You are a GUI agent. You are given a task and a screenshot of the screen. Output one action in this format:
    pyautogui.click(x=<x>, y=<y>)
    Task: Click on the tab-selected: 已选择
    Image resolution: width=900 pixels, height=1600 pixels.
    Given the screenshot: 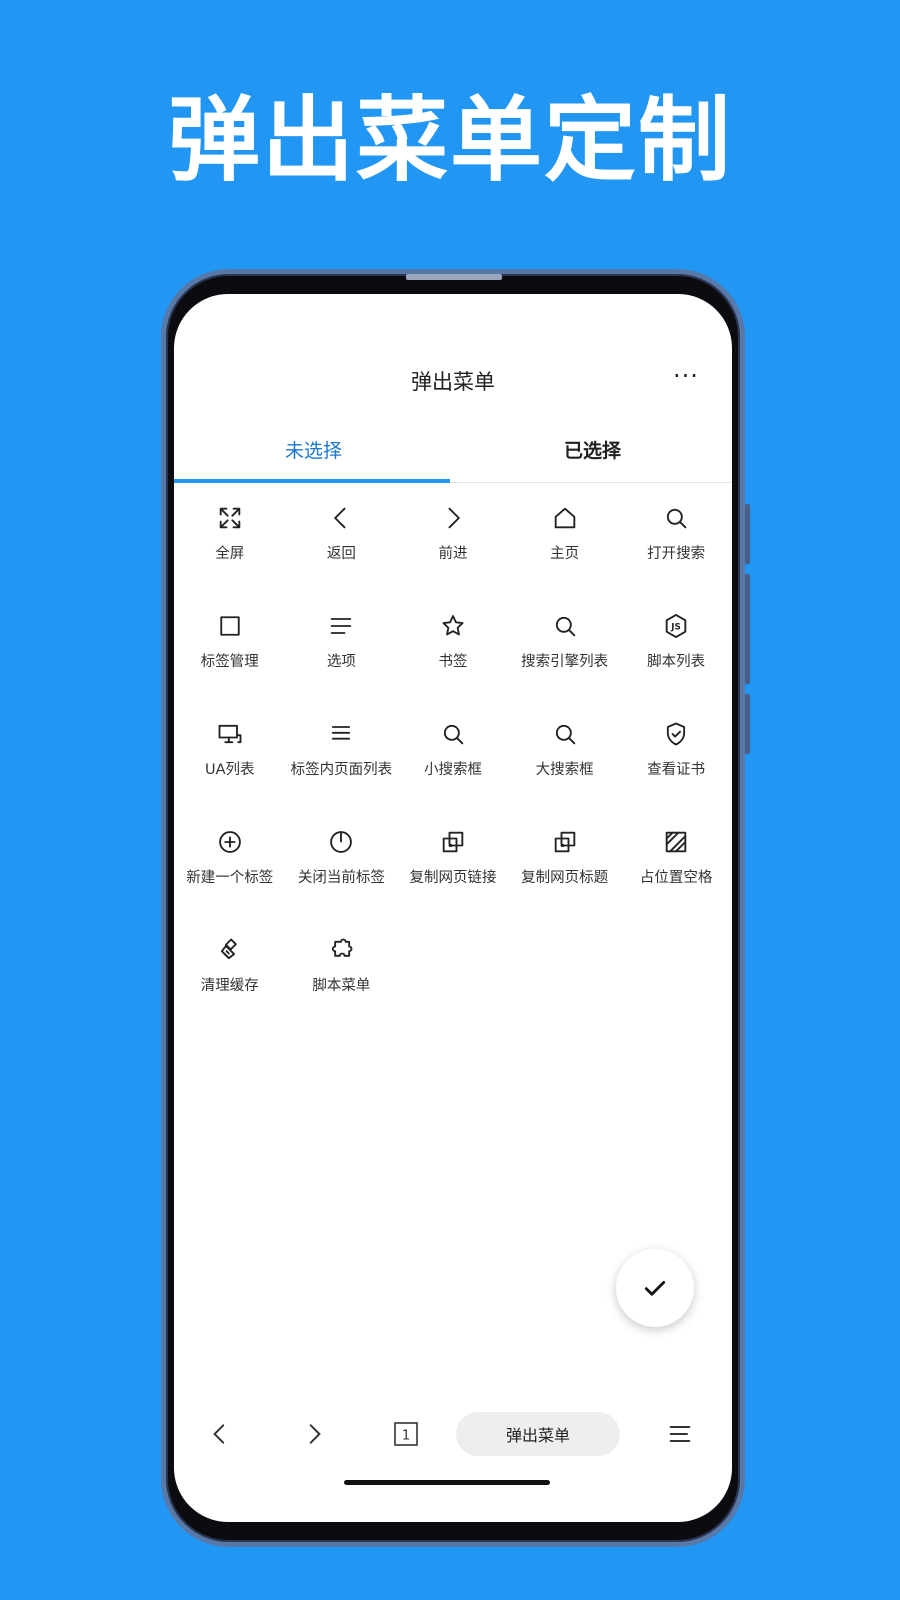 What is the action you would take?
    pyautogui.click(x=592, y=449)
    